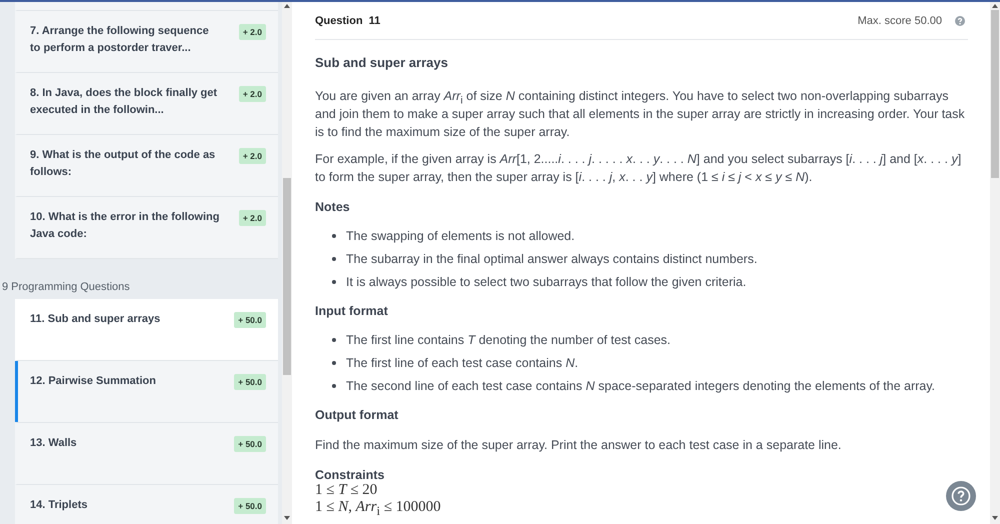 The width and height of the screenshot is (1000, 524). Describe the element at coordinates (578, 445) in the screenshot. I see `paragraph: Find the maximum size of the super array. Print the answer to each test case in a separate line.` at that location.